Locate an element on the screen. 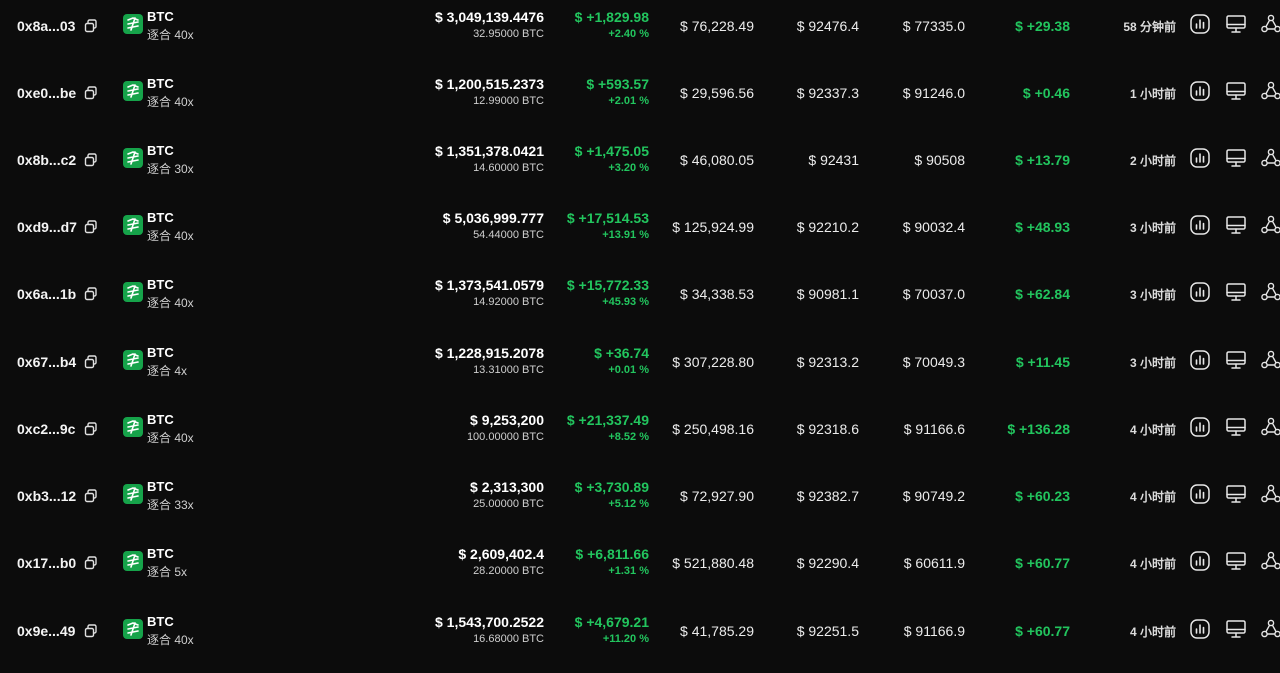 The image size is (1280, 673). position-quantity: 12.99000 BTC is located at coordinates (508, 101).